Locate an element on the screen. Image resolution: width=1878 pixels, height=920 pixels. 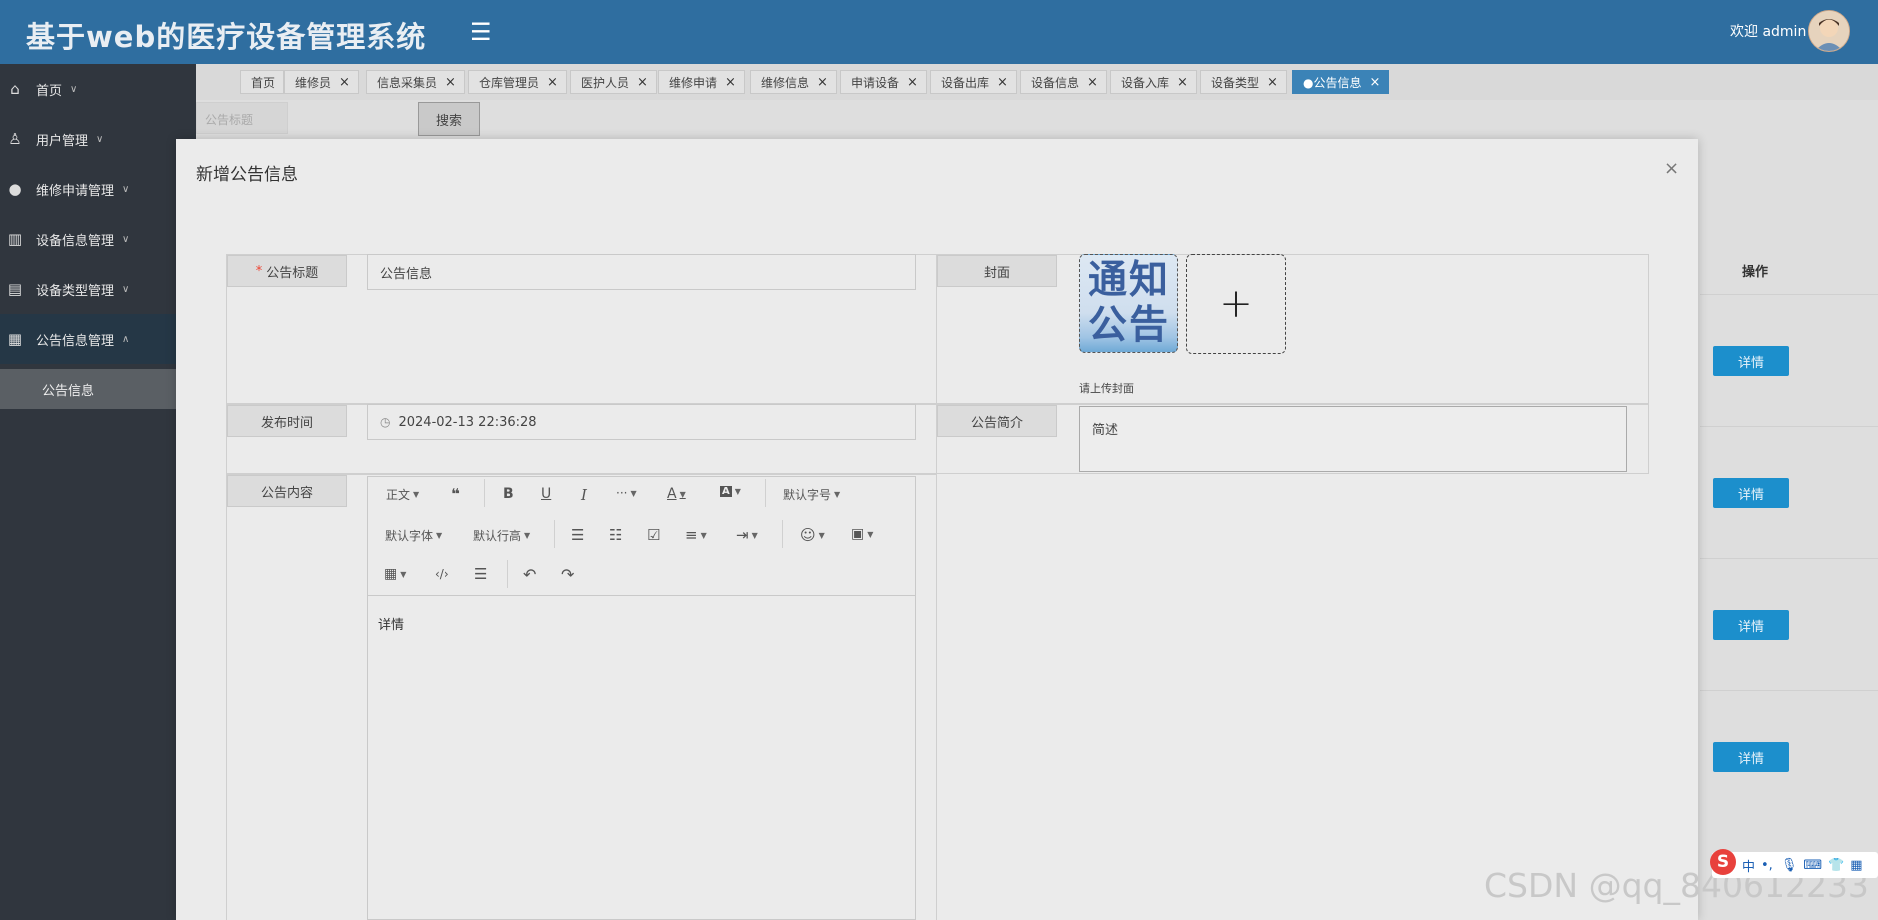
tab-device-info: 设备信息 × is located at coordinates (1063, 82).